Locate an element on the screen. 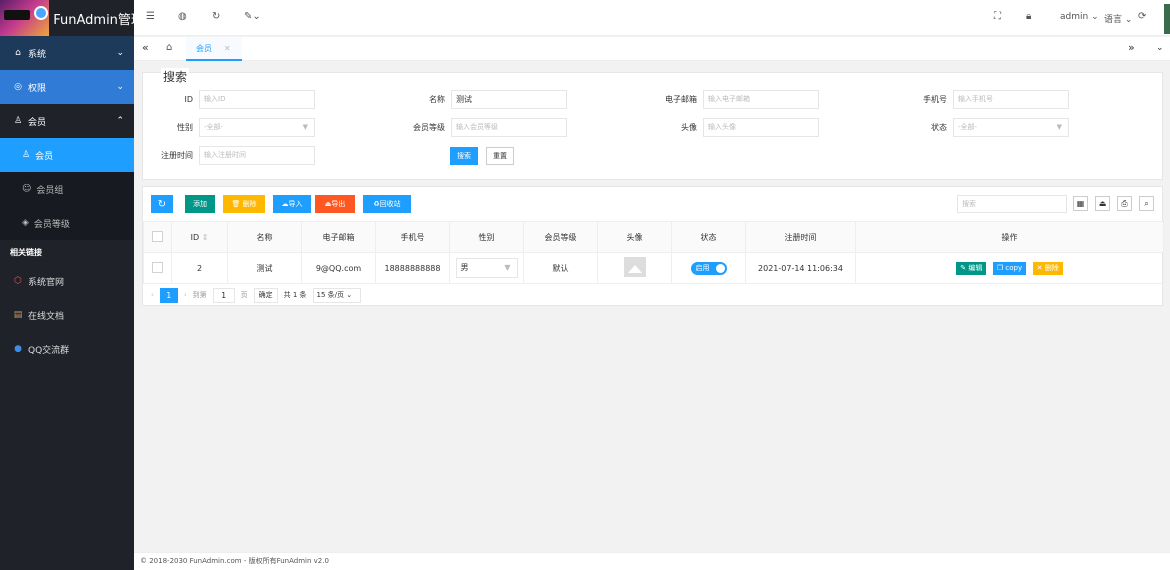  column-header-id: ID ⇕ is located at coordinates (199, 237).